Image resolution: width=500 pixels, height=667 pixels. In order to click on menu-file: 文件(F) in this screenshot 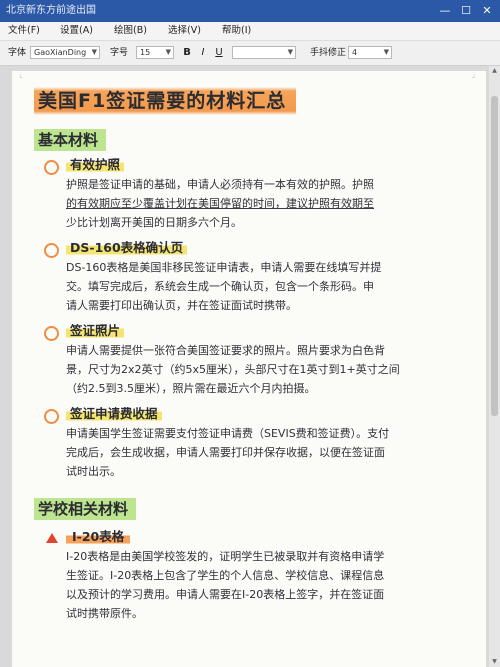, I will do `click(24, 31)`.